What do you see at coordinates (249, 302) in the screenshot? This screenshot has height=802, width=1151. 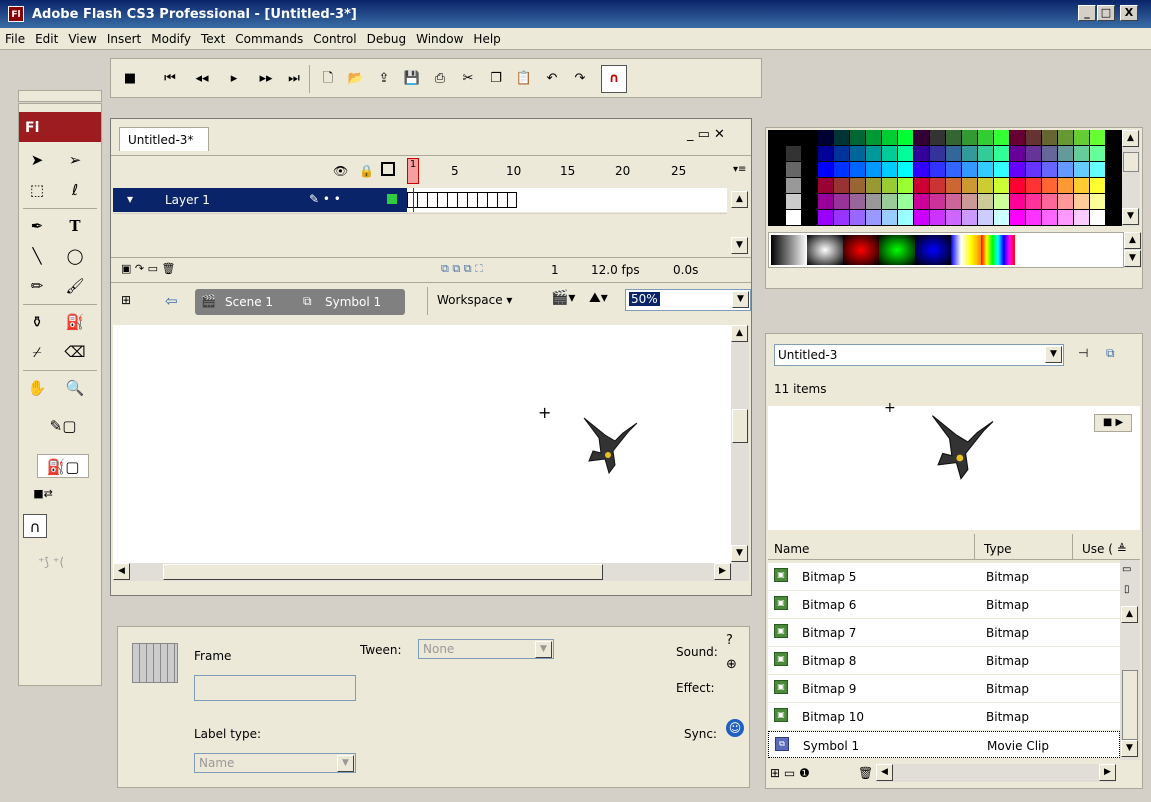 I see `breadcrumb-scene: Scene 1` at bounding box center [249, 302].